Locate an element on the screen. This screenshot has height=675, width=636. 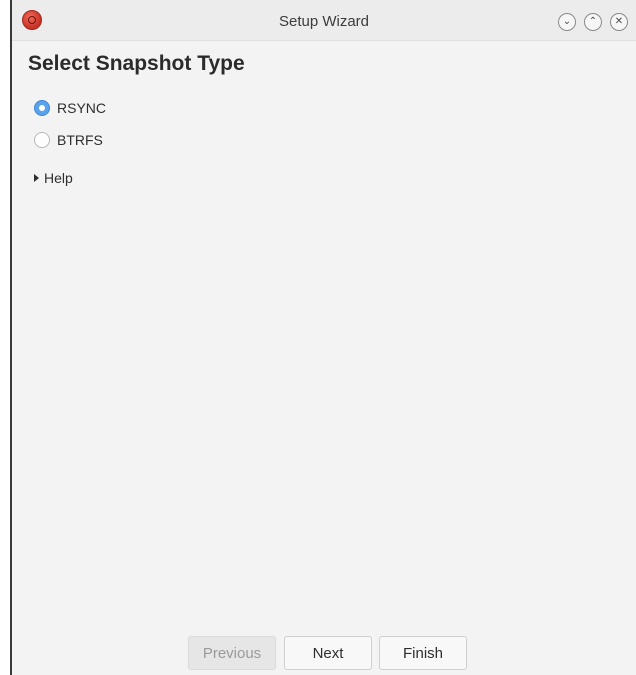
previous-button: Previous is located at coordinates (232, 653).